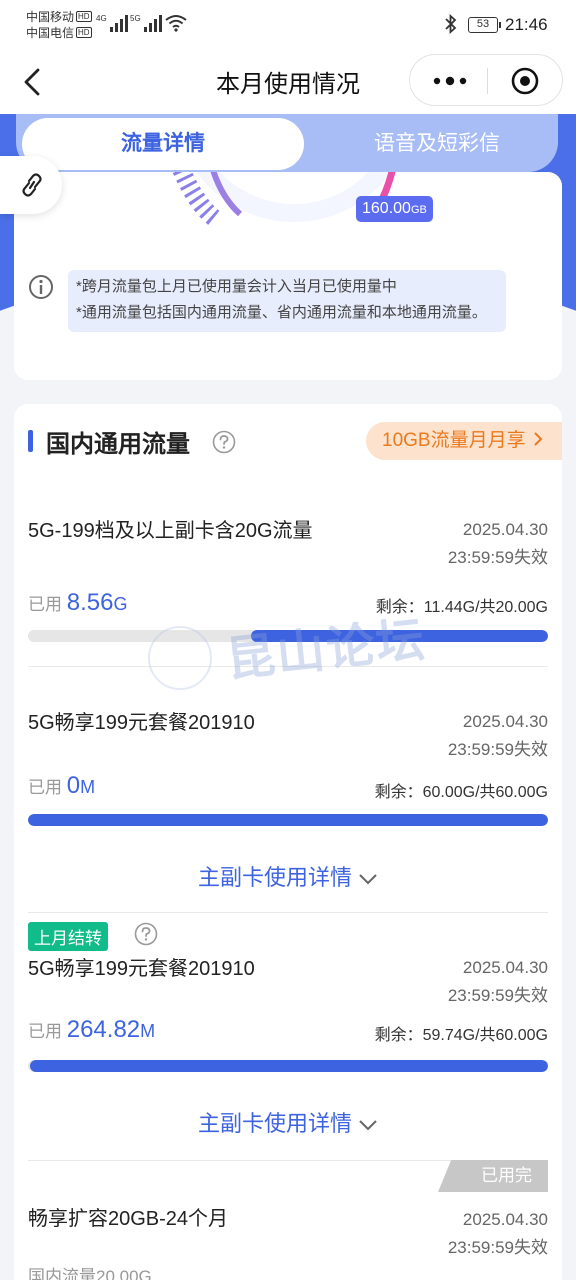 The height and width of the screenshot is (1280, 576). I want to click on watermark-text: 昆山论坛, so click(326, 650).